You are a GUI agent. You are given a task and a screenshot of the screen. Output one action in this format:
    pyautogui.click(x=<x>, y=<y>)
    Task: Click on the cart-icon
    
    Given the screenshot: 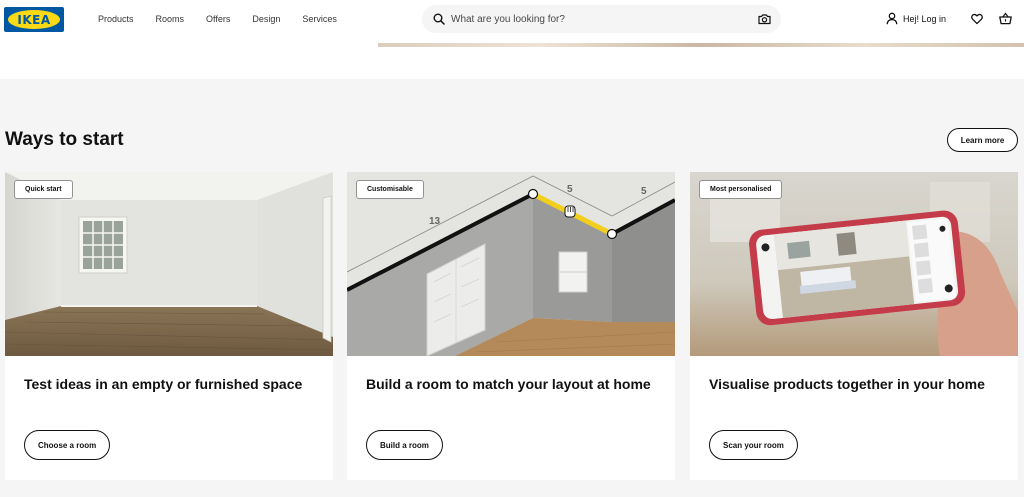 What is the action you would take?
    pyautogui.click(x=1005, y=18)
    